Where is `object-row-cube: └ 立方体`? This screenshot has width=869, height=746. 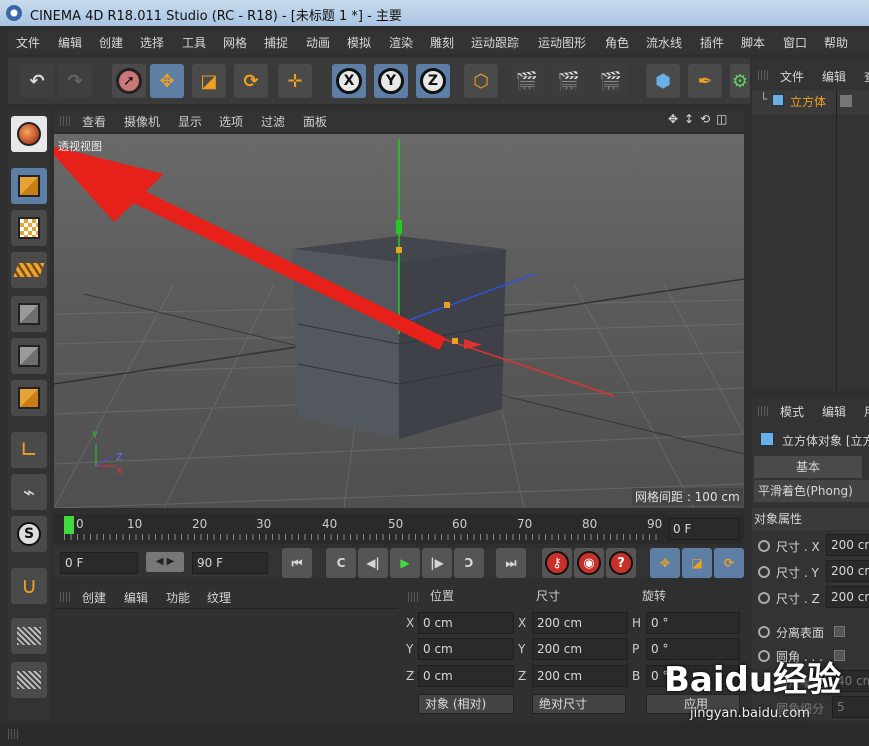 object-row-cube: └ 立方体 is located at coordinates (810, 102).